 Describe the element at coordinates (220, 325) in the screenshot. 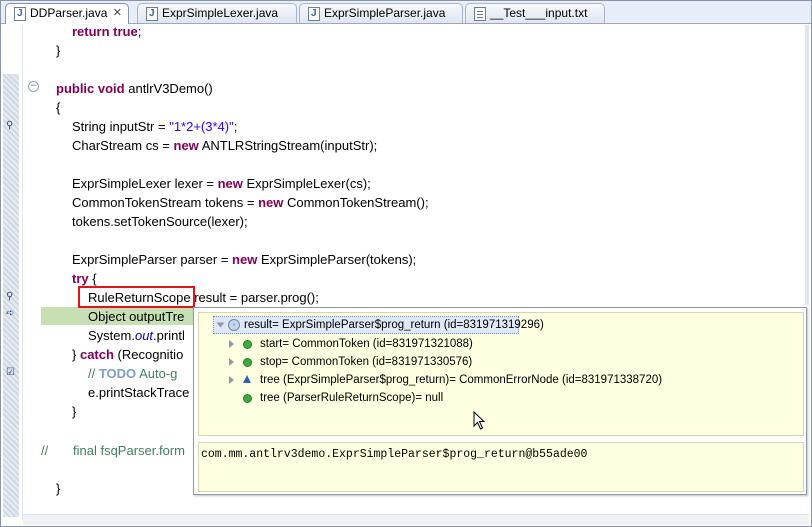

I see `expanded-arrow-icon` at that location.